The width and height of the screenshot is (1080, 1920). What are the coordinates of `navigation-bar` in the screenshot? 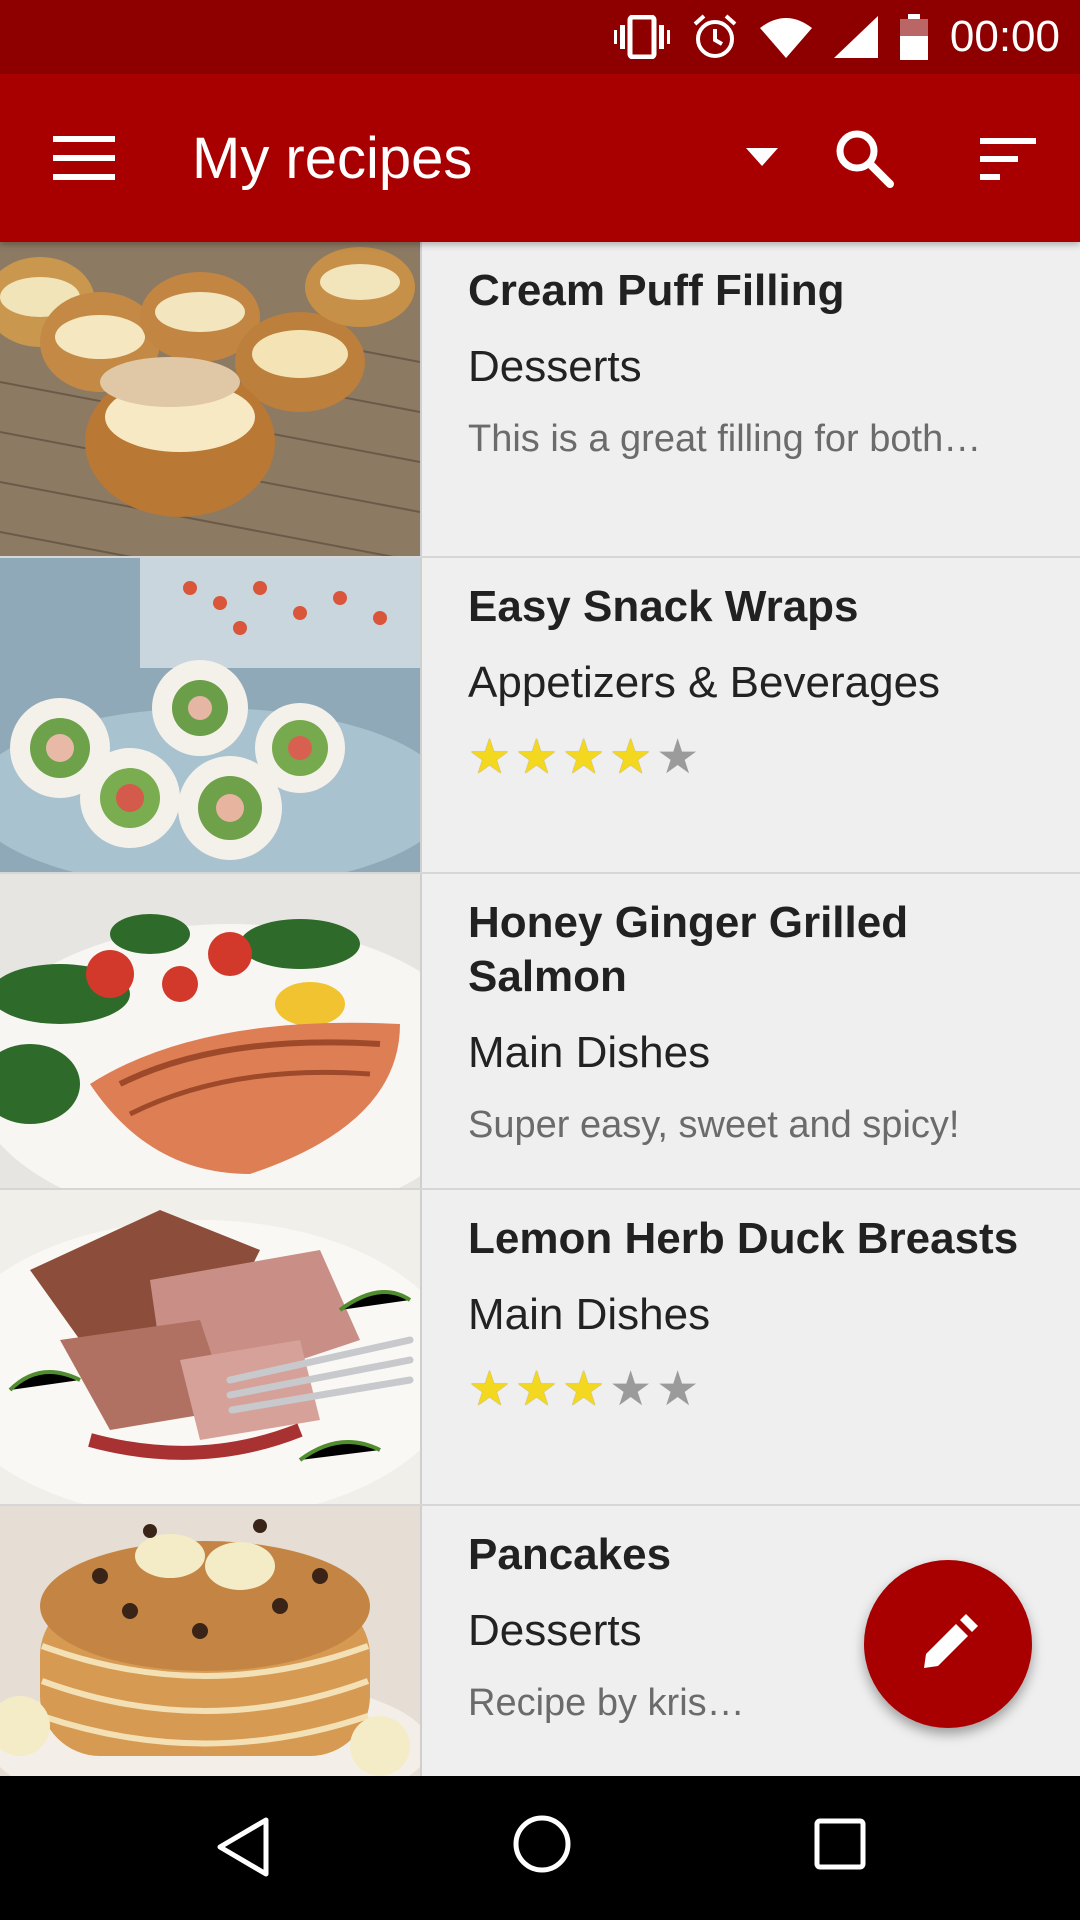 It's located at (540, 1848).